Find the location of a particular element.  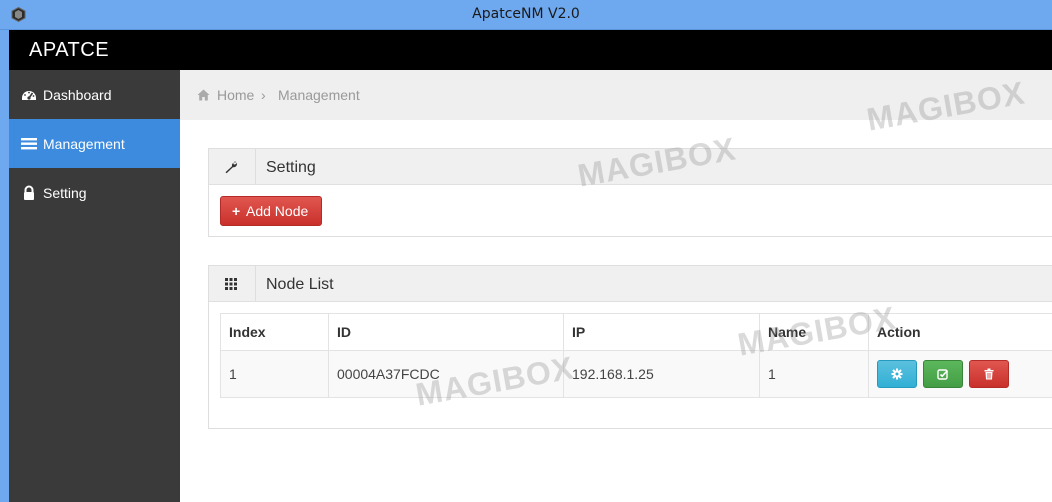

cell-actions is located at coordinates (960, 374).